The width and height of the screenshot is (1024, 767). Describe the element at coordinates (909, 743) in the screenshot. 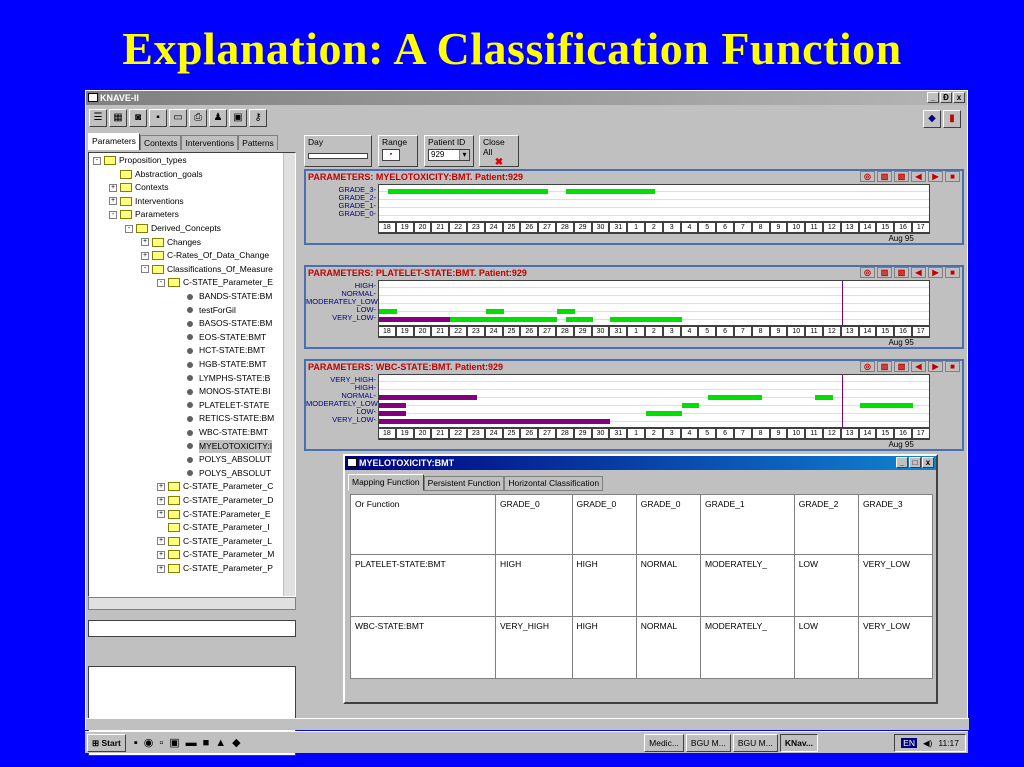

I see `language-indicator: EN` at that location.